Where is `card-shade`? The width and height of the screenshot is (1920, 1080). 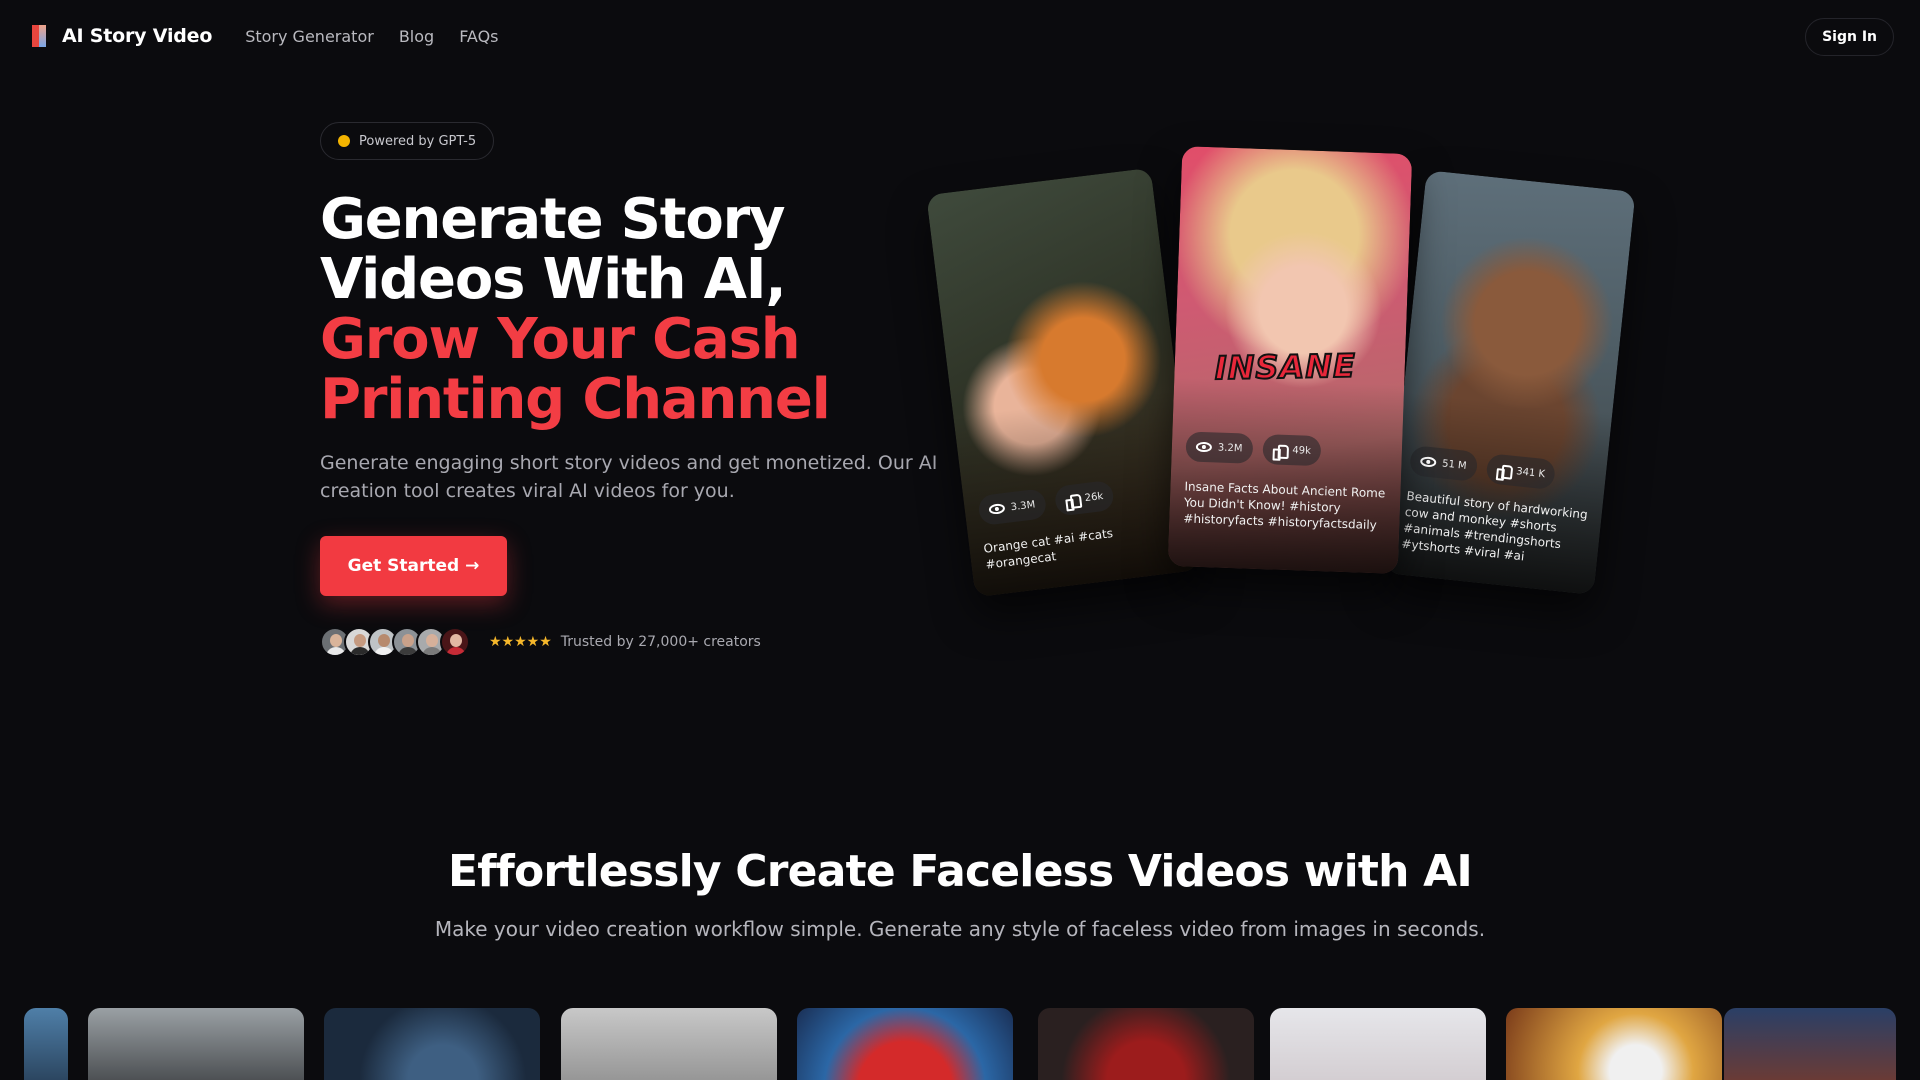 card-shade is located at coordinates (1286, 475).